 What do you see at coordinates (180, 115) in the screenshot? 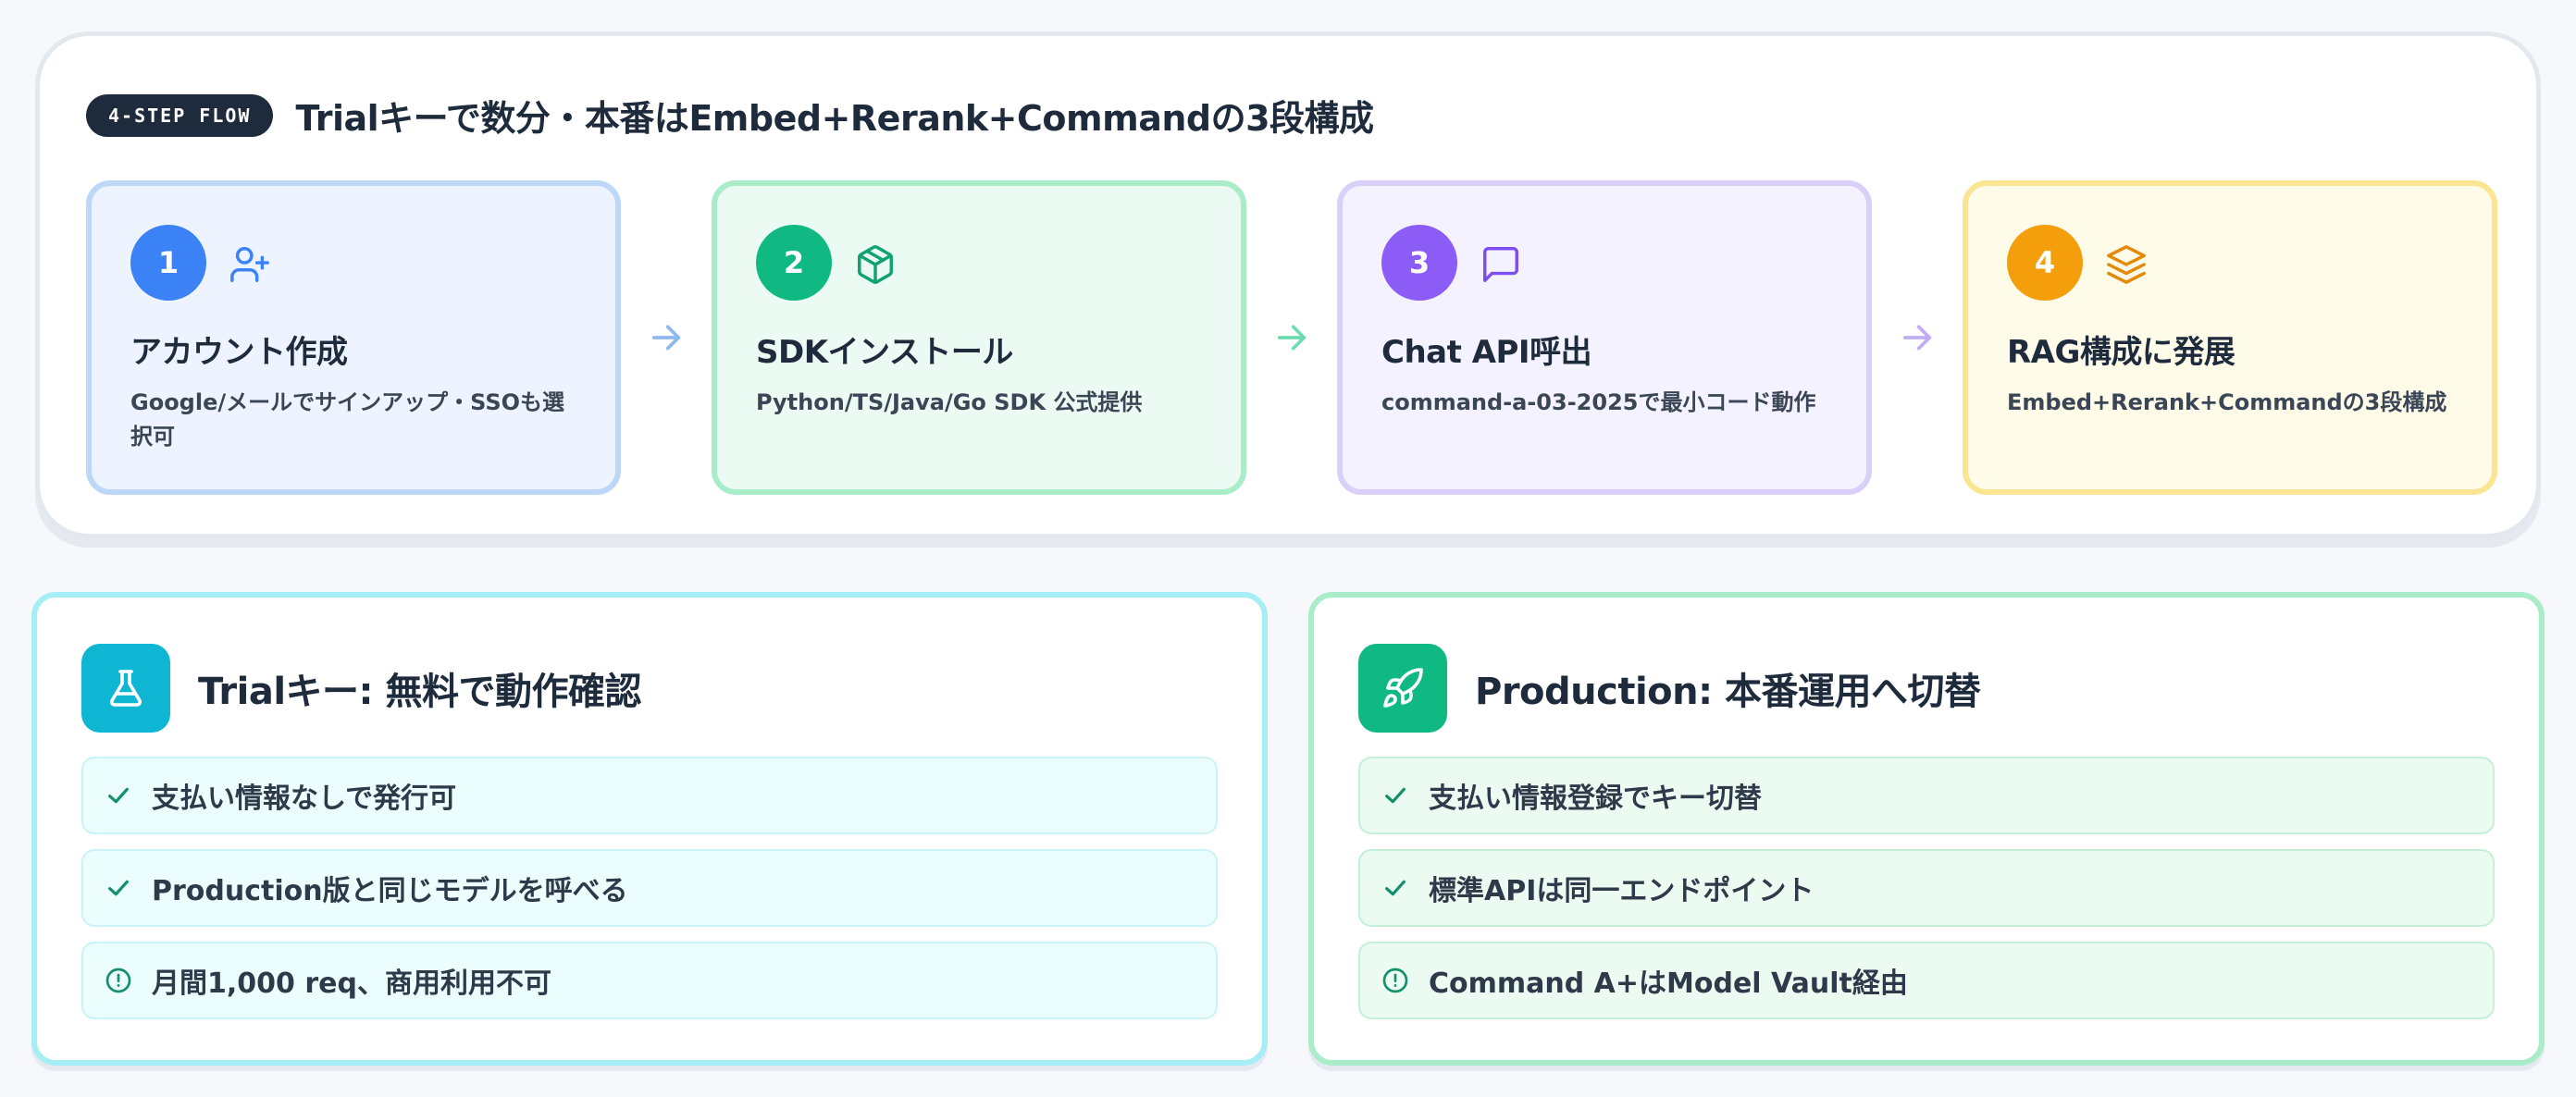
I see `step-count-badge: 4-STEP FLOW` at bounding box center [180, 115].